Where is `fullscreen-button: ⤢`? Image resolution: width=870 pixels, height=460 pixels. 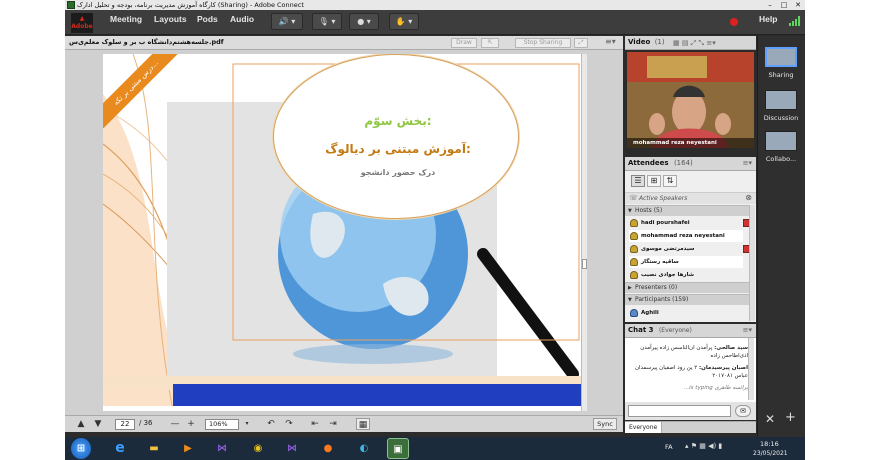 fullscreen-button: ⤢ is located at coordinates (581, 43).